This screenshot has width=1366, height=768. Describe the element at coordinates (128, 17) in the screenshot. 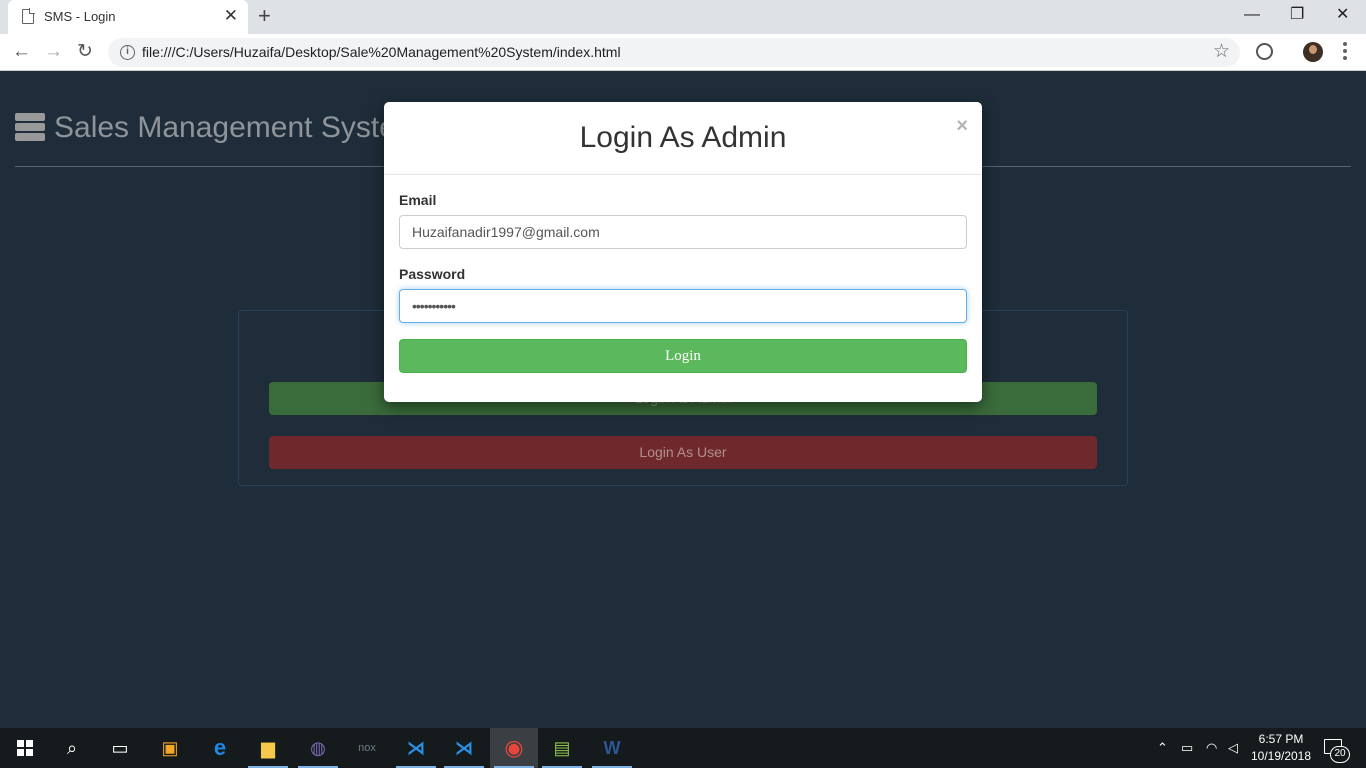

I see `browser-tab: SMS - Login ✕` at that location.